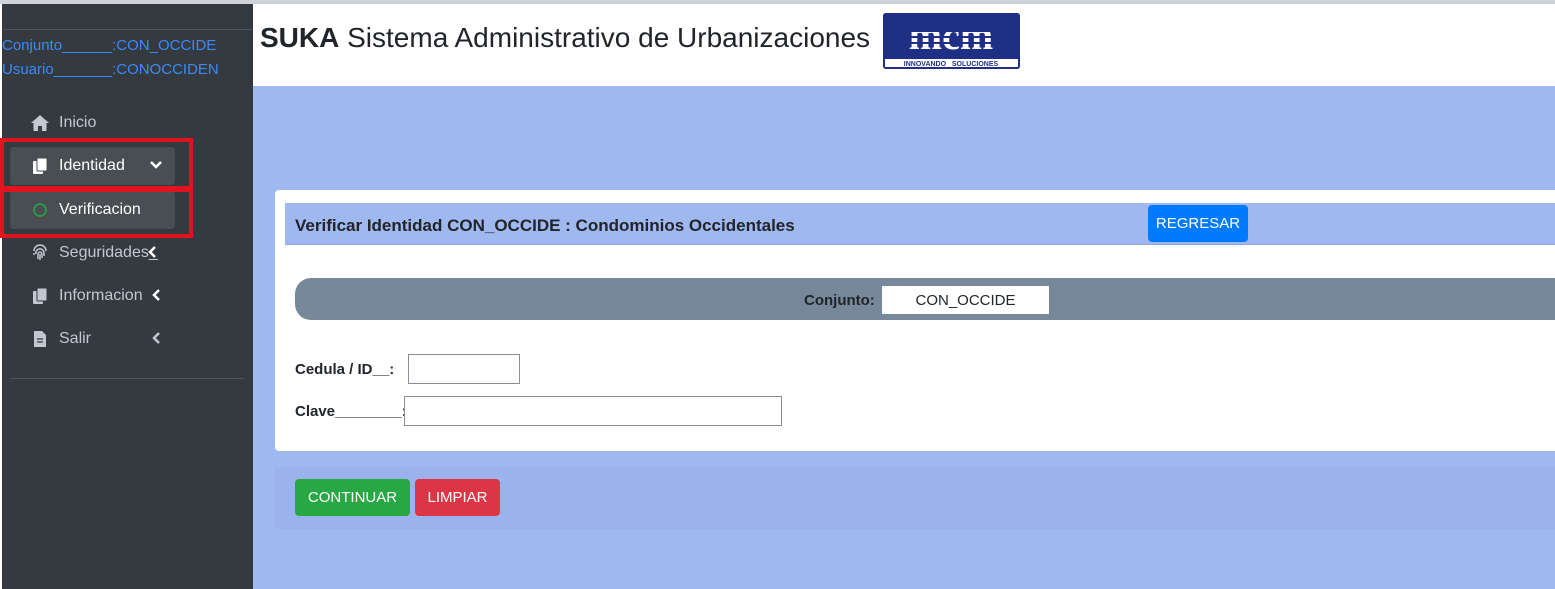  I want to click on brand-name: SUKA, so click(300, 37).